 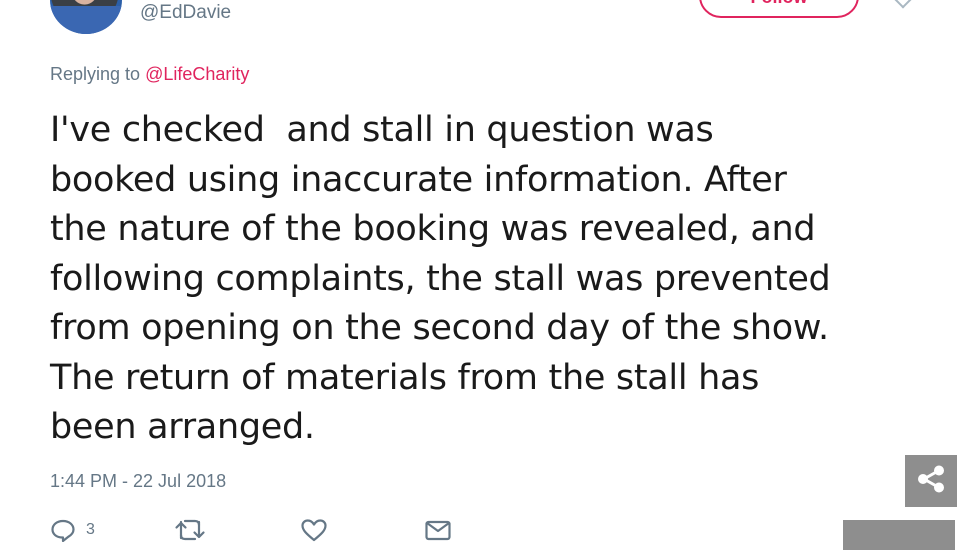 I want to click on tweet-timestamp: 1:44 PM - 22 Jul 2018, so click(x=138, y=481).